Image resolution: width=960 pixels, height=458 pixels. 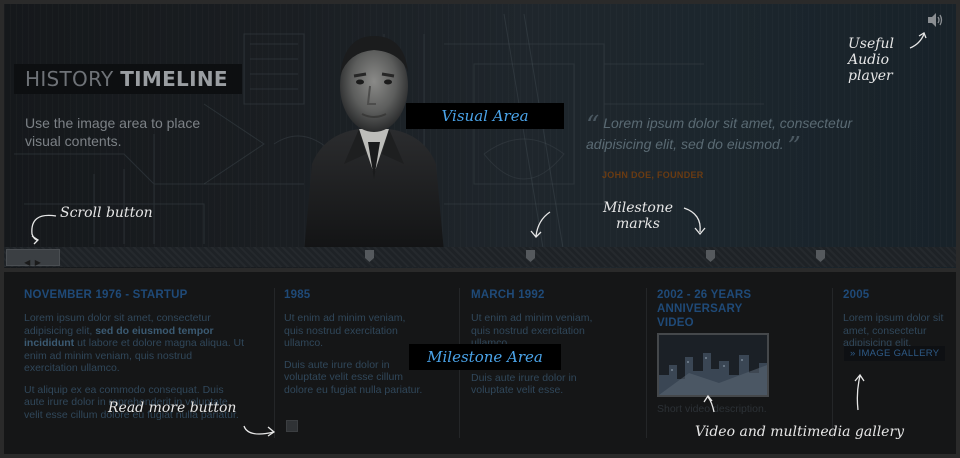 I want to click on annotation-milestone-marks: Milestone marks, so click(x=638, y=216).